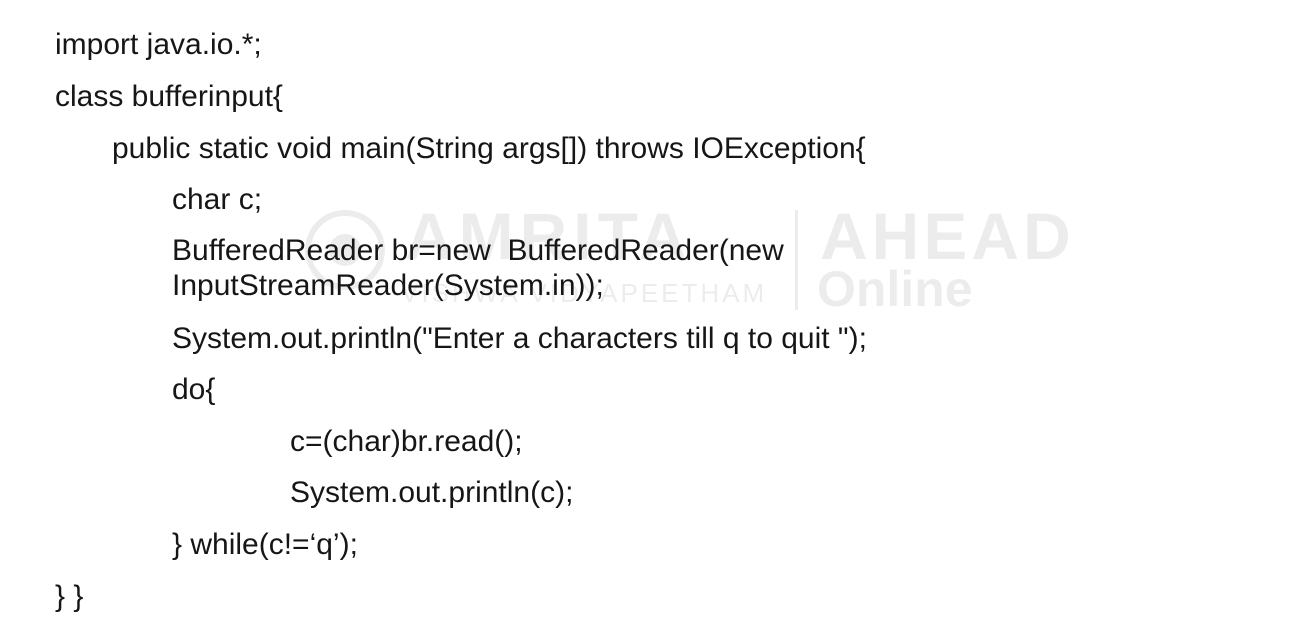 This screenshot has width=1293, height=619. Describe the element at coordinates (69, 596) in the screenshot. I see `code-line: } }` at that location.